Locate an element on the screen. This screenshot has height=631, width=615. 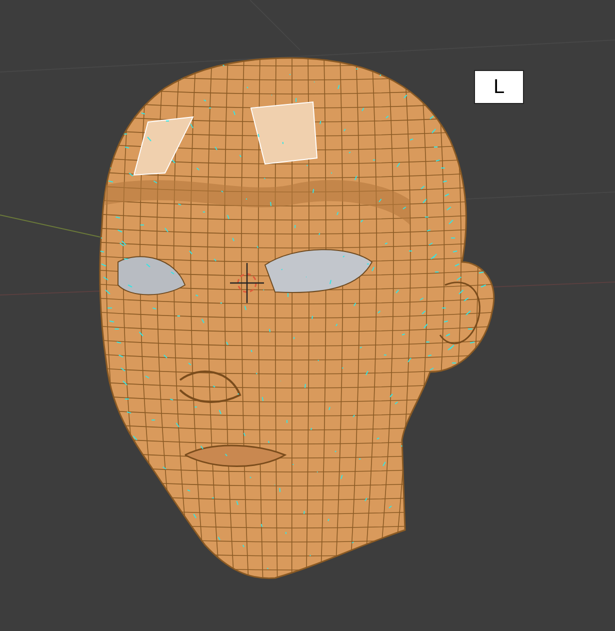
key-indicator: L is located at coordinates (499, 87).